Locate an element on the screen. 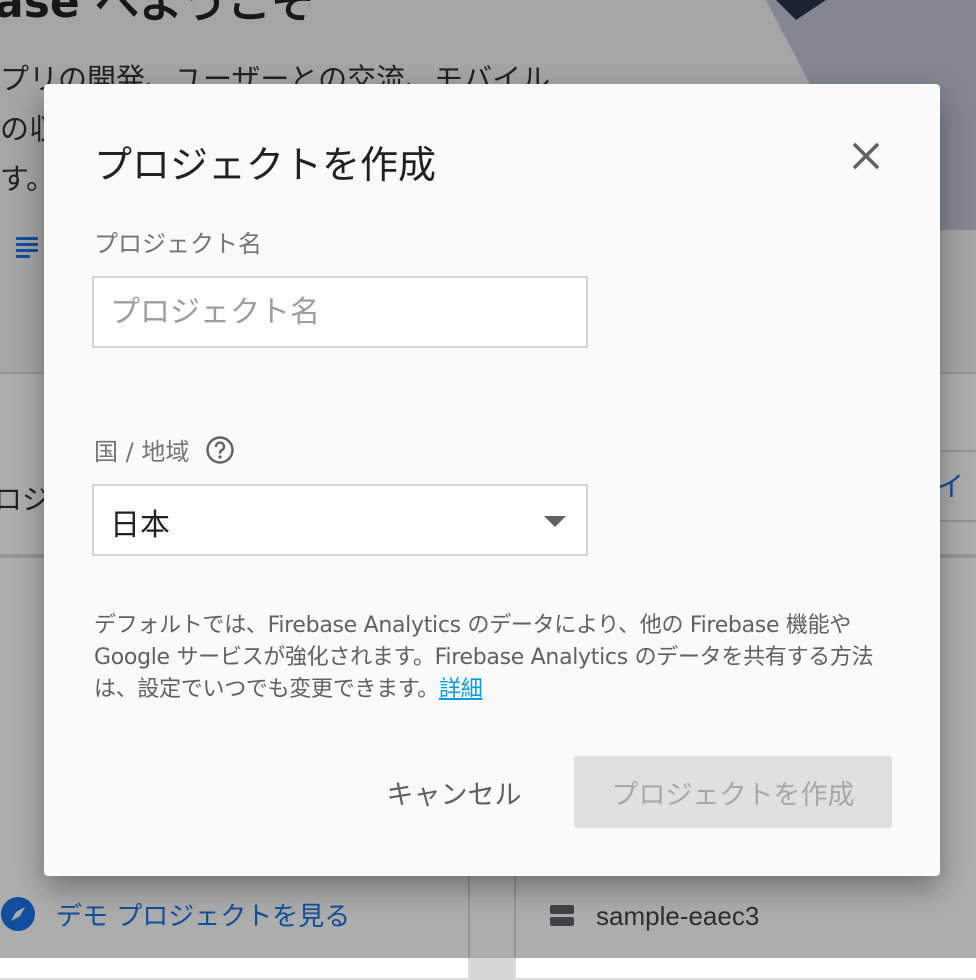 This screenshot has width=976, height=980. country-selected-value: 日本 is located at coordinates (140, 525).